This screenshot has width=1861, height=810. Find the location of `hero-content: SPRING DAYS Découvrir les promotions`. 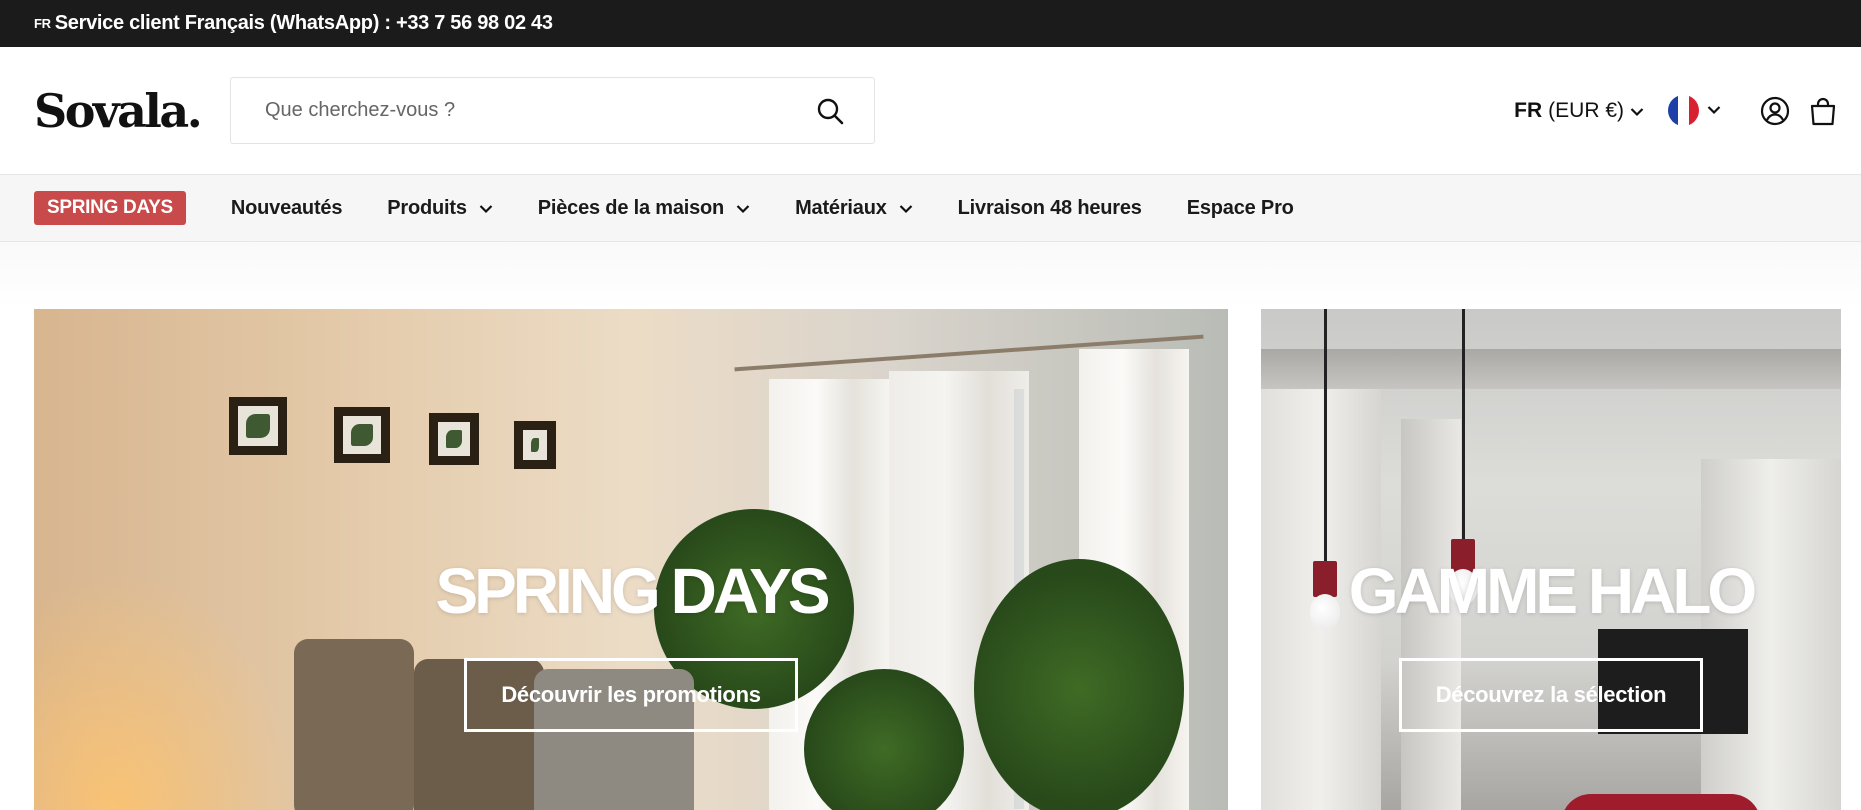

hero-content: SPRING DAYS Découvrir les promotions is located at coordinates (631, 643).